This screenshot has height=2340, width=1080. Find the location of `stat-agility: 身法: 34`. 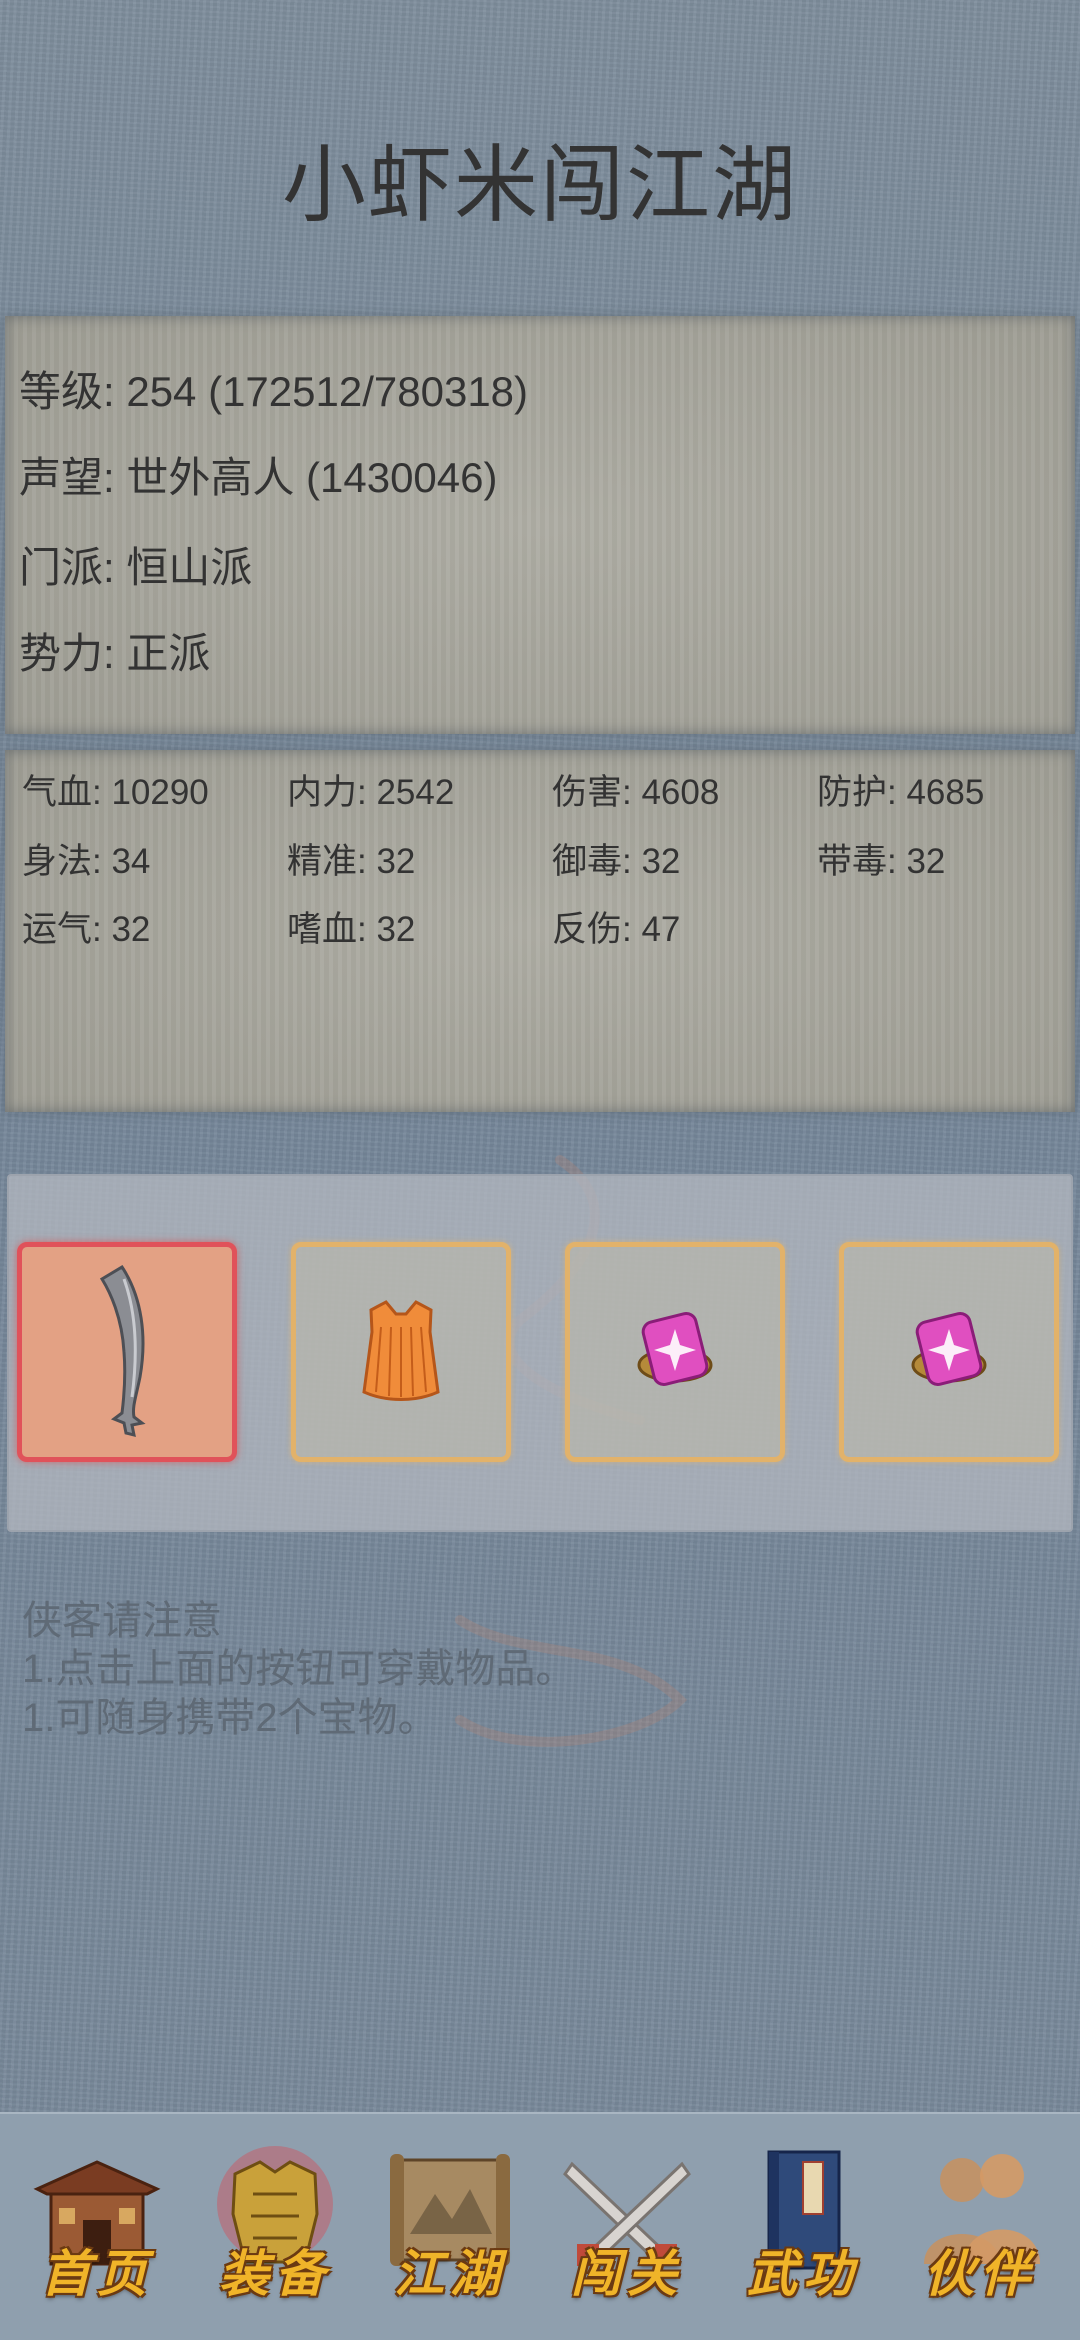

stat-agility: 身法: 34 is located at coordinates (86, 861).